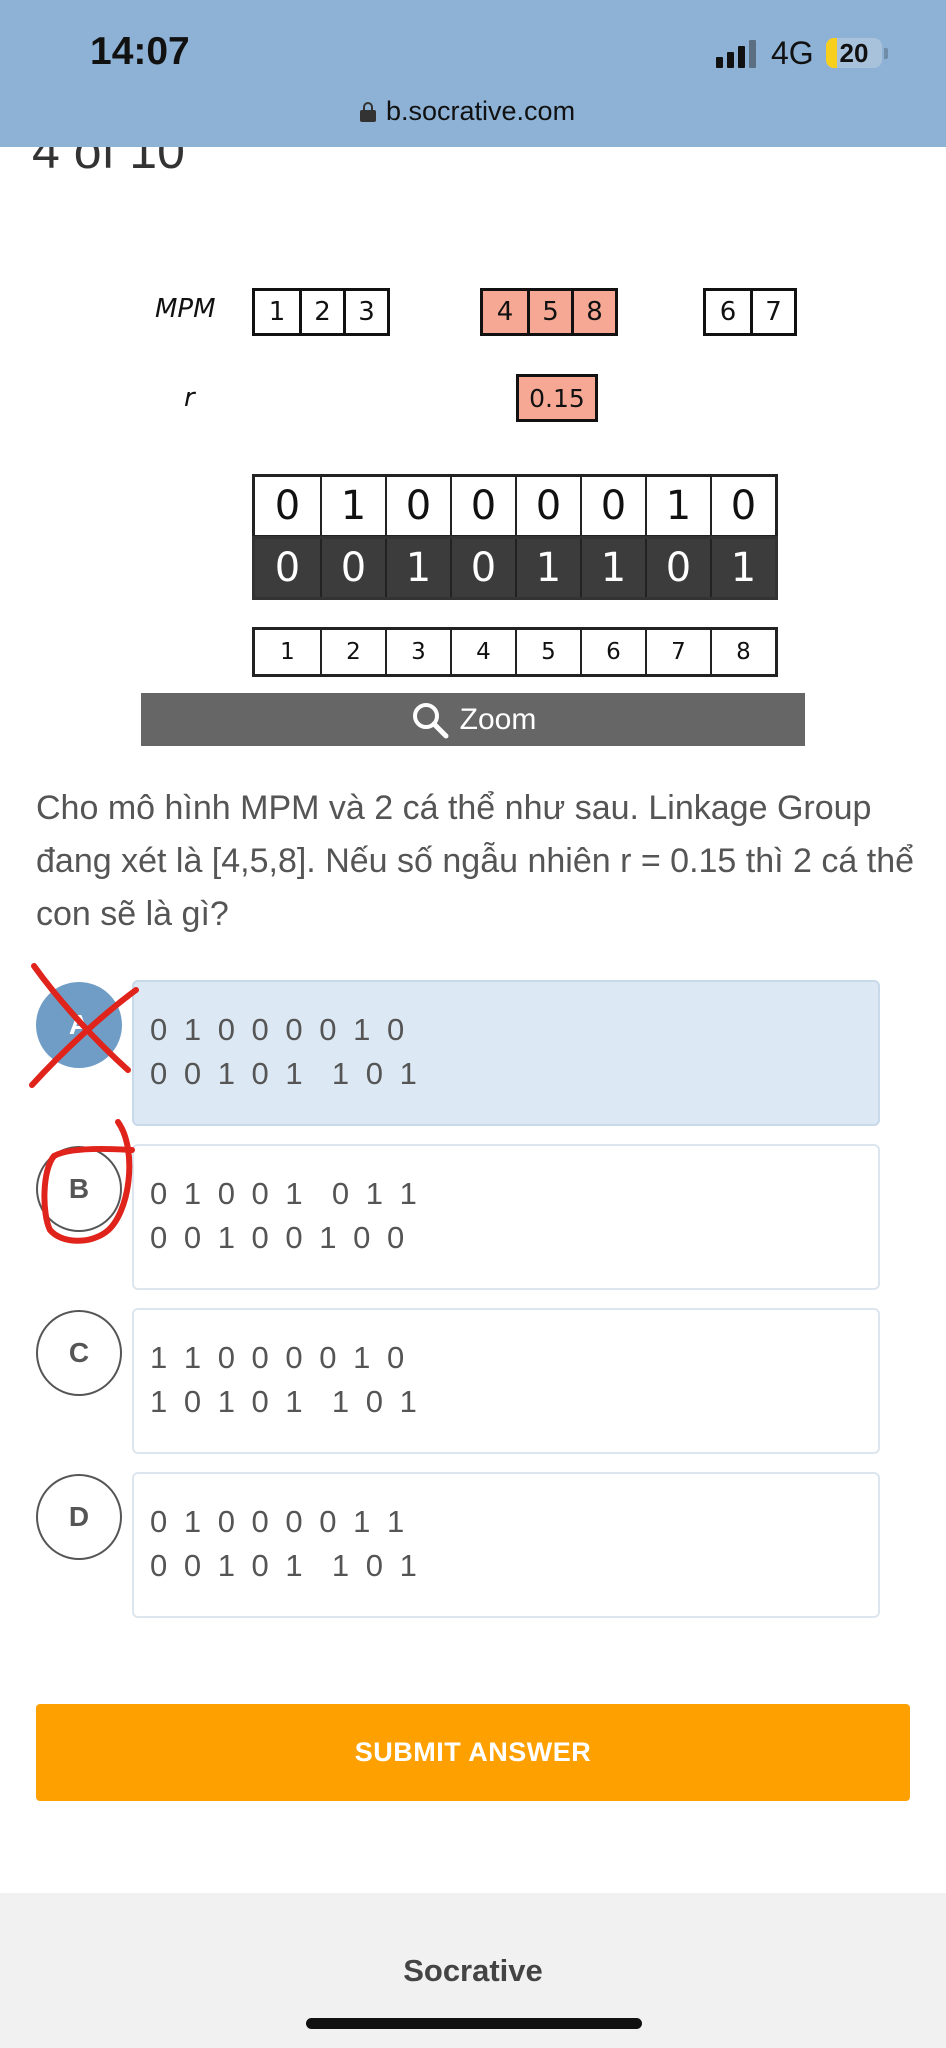 Image resolution: width=946 pixels, height=2048 pixels. What do you see at coordinates (506, 1217) in the screenshot?
I see `answer-card: 0 1 0 0 1 0 1 1 0 0 1 0 0 1 0 0` at bounding box center [506, 1217].